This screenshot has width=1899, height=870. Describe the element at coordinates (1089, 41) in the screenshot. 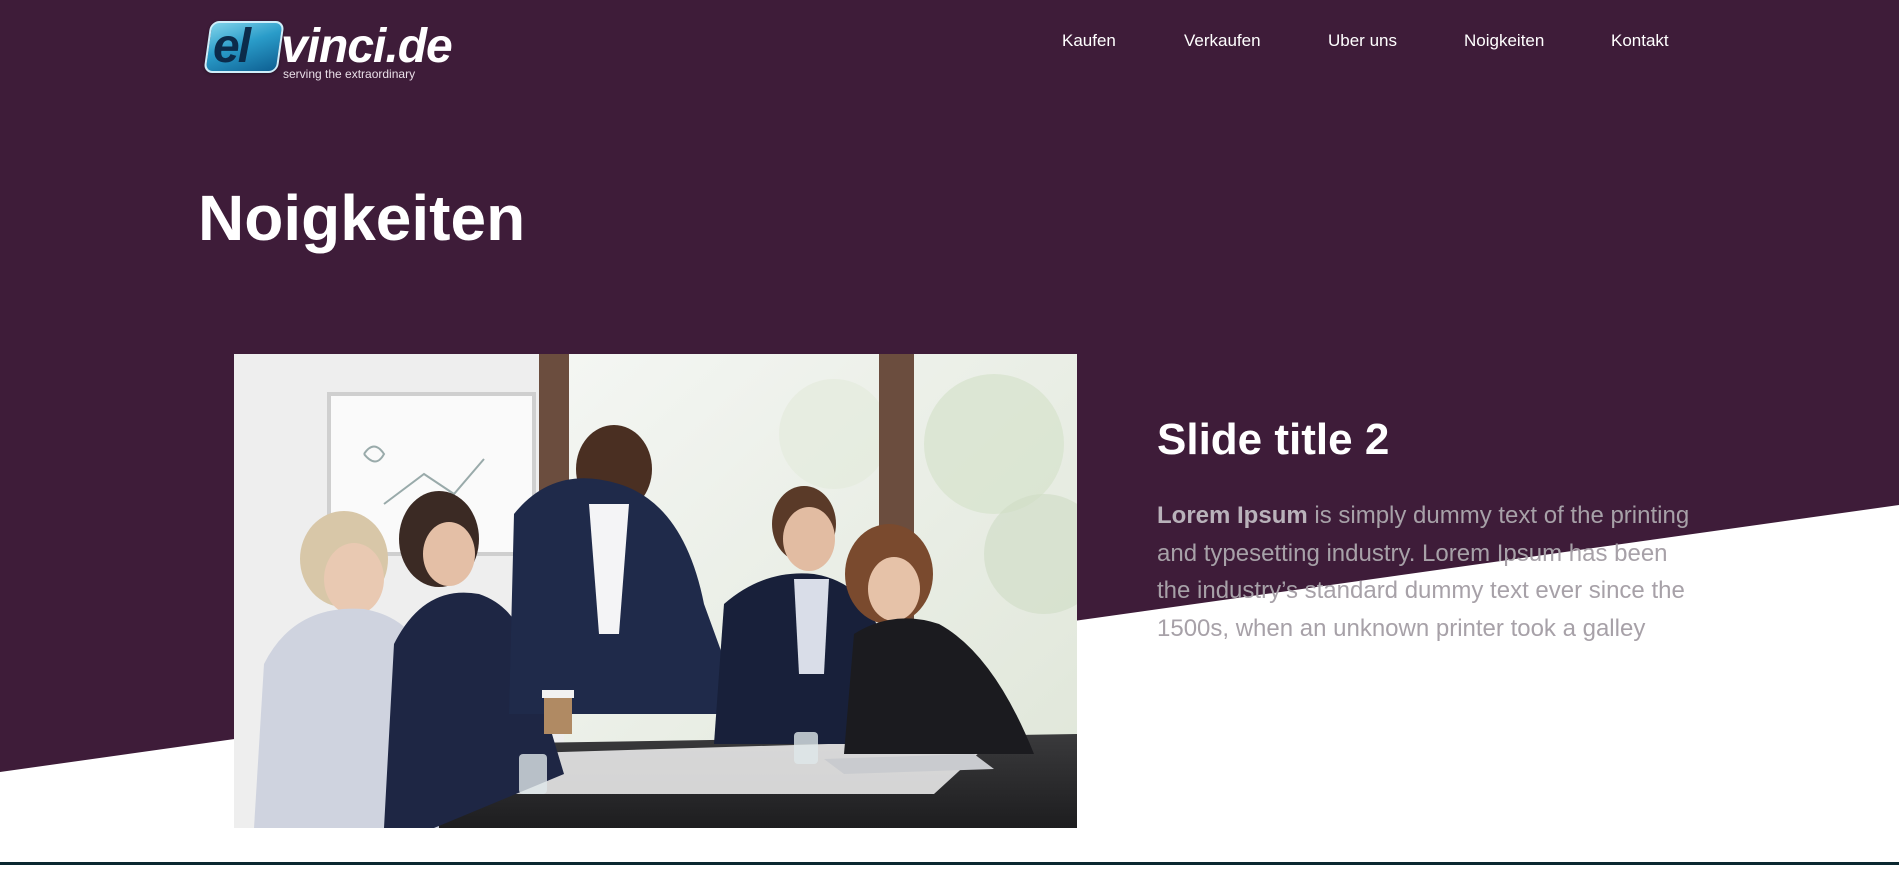

I see `nav-item-kaufen: Kaufen` at that location.